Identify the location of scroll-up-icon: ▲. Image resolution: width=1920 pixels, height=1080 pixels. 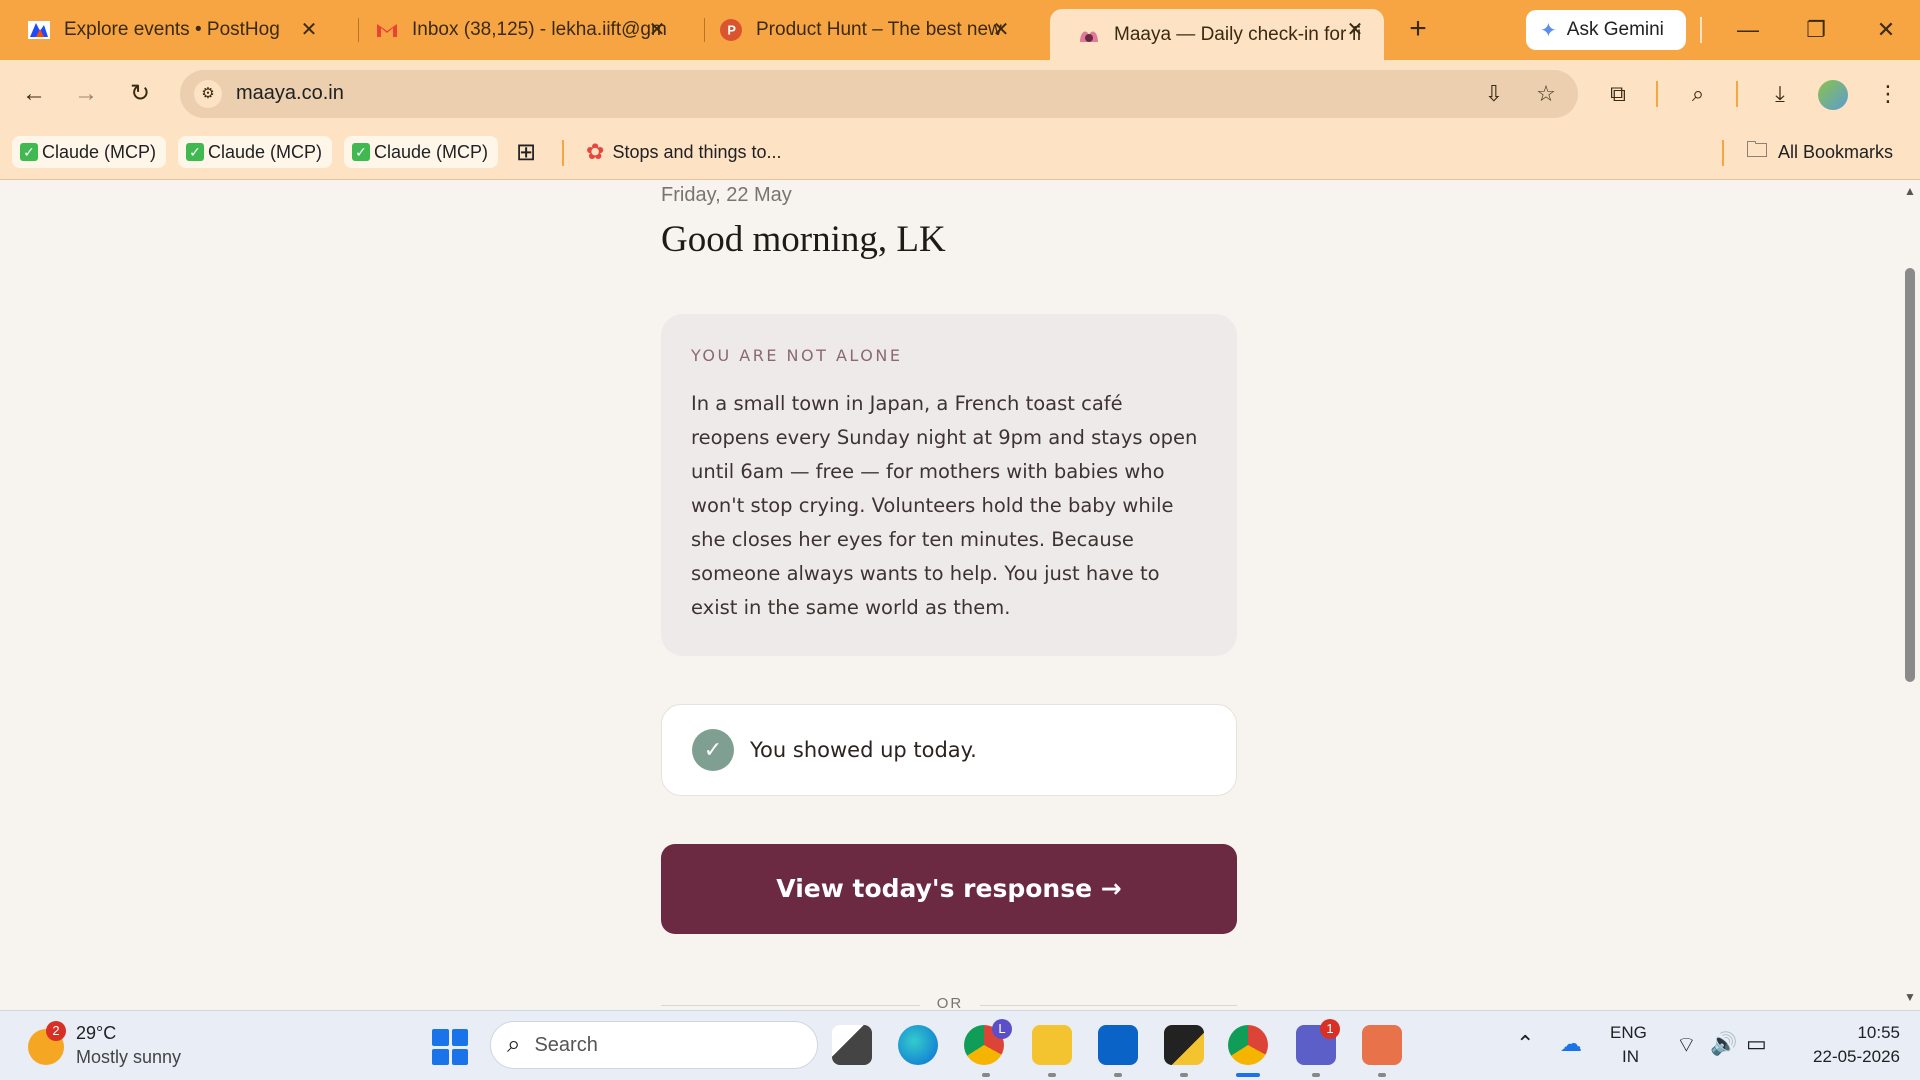
(1910, 191).